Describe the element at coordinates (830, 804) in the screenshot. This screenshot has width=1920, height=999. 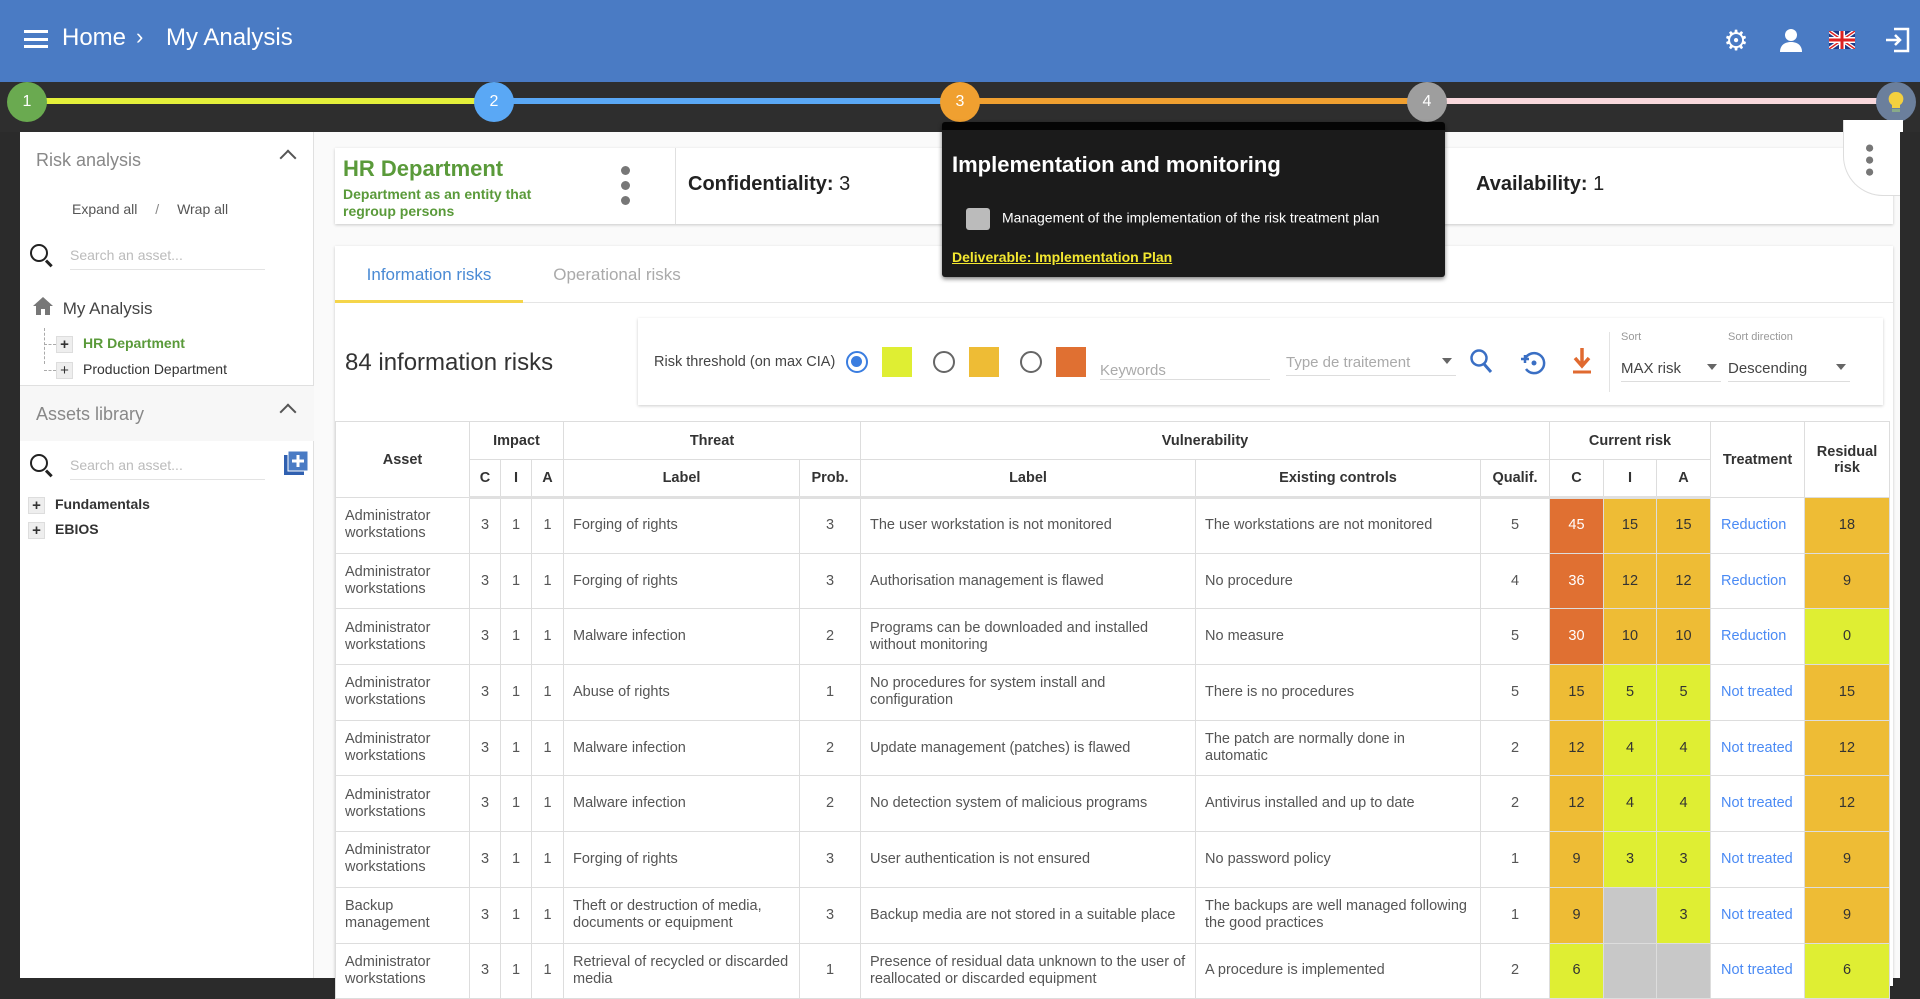
I see `threat-prob: 2` at that location.